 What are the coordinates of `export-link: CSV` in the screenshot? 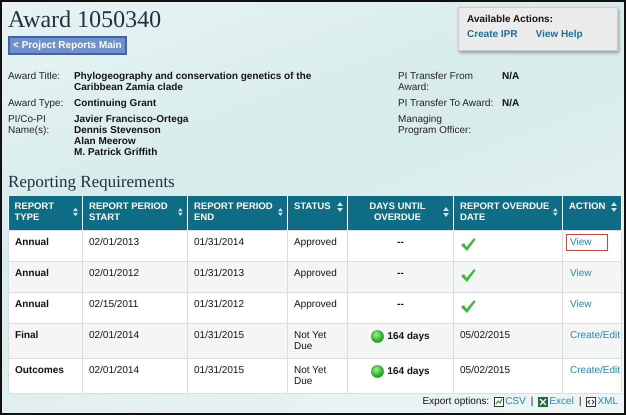 It's located at (510, 401).